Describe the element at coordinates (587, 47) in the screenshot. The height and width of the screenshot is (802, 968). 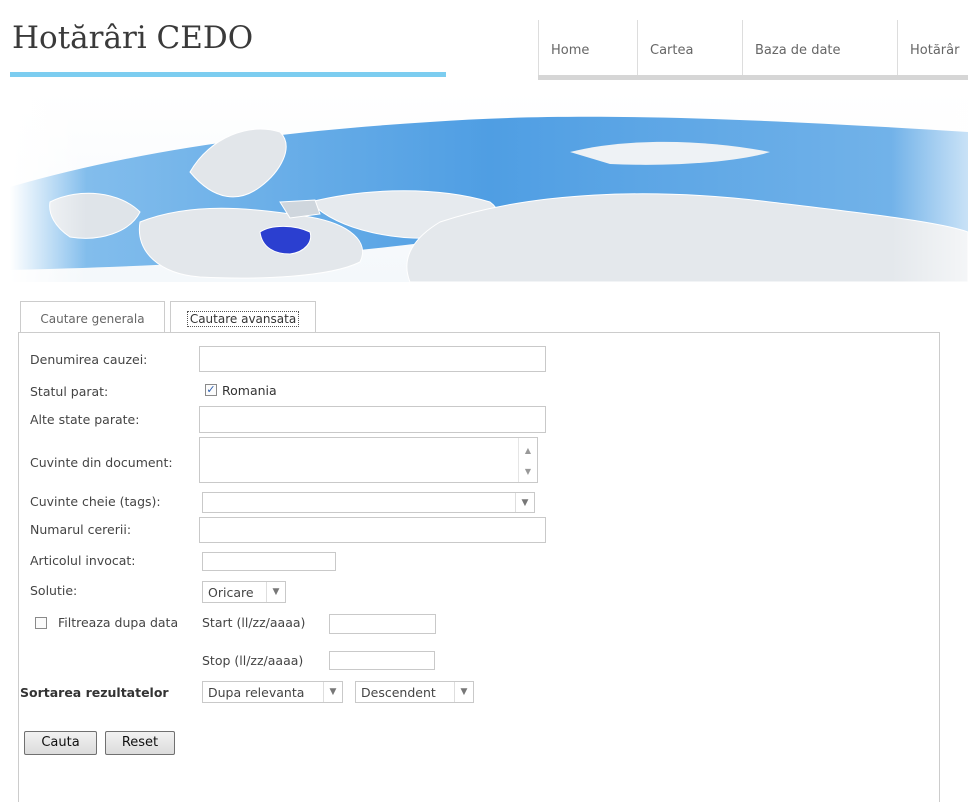
I see `nav-home: Home` at that location.